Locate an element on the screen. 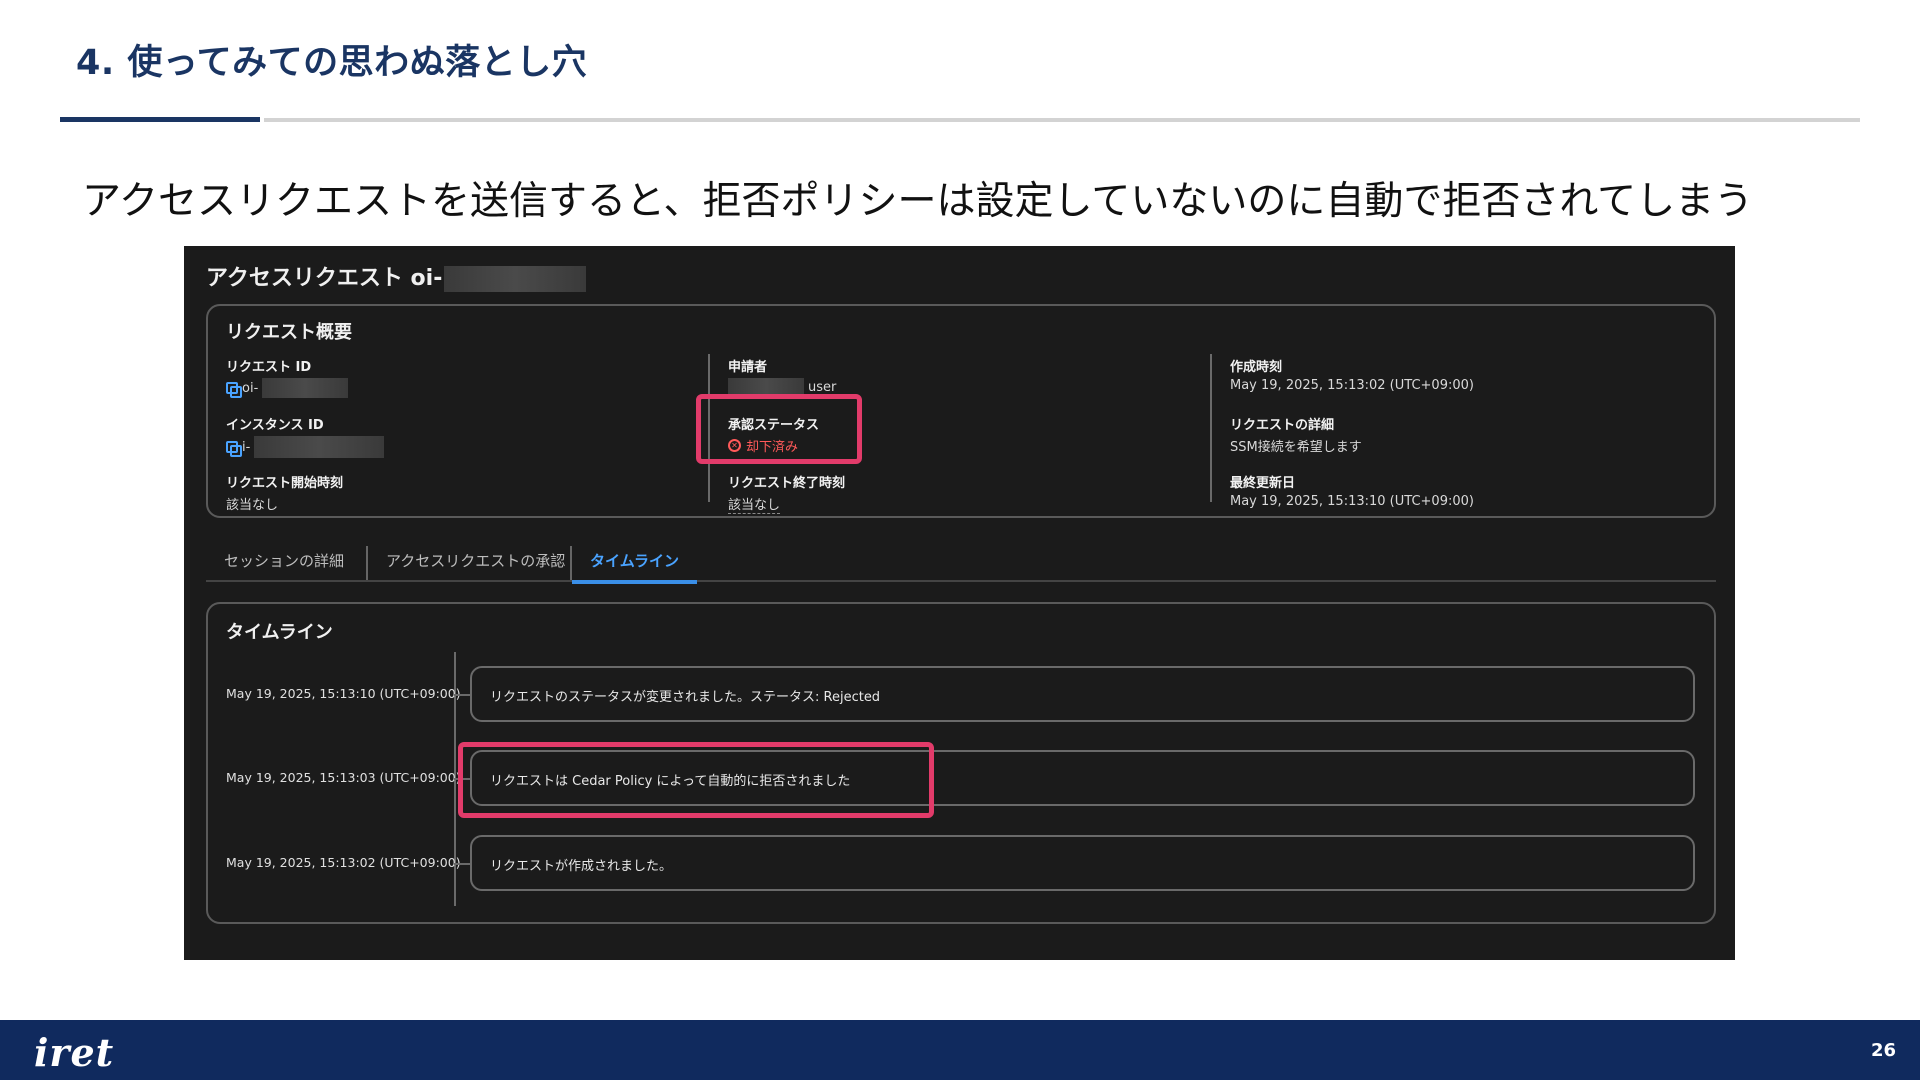  timeline-event-message: リクエストのステータスが変更されました。ステータス: Rejected is located at coordinates (685, 697).